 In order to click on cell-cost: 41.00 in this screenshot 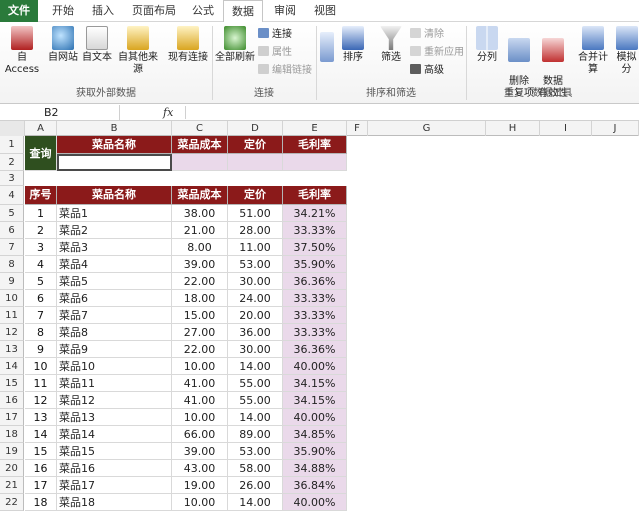, I will do `click(200, 400)`.